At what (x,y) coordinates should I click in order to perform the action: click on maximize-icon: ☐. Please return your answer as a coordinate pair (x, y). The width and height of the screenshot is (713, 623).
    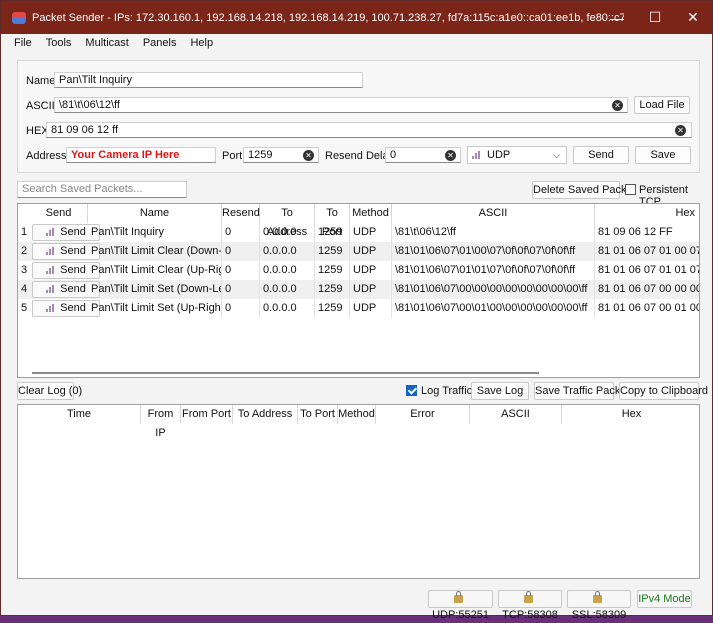
    Looking at the image, I should click on (655, 17).